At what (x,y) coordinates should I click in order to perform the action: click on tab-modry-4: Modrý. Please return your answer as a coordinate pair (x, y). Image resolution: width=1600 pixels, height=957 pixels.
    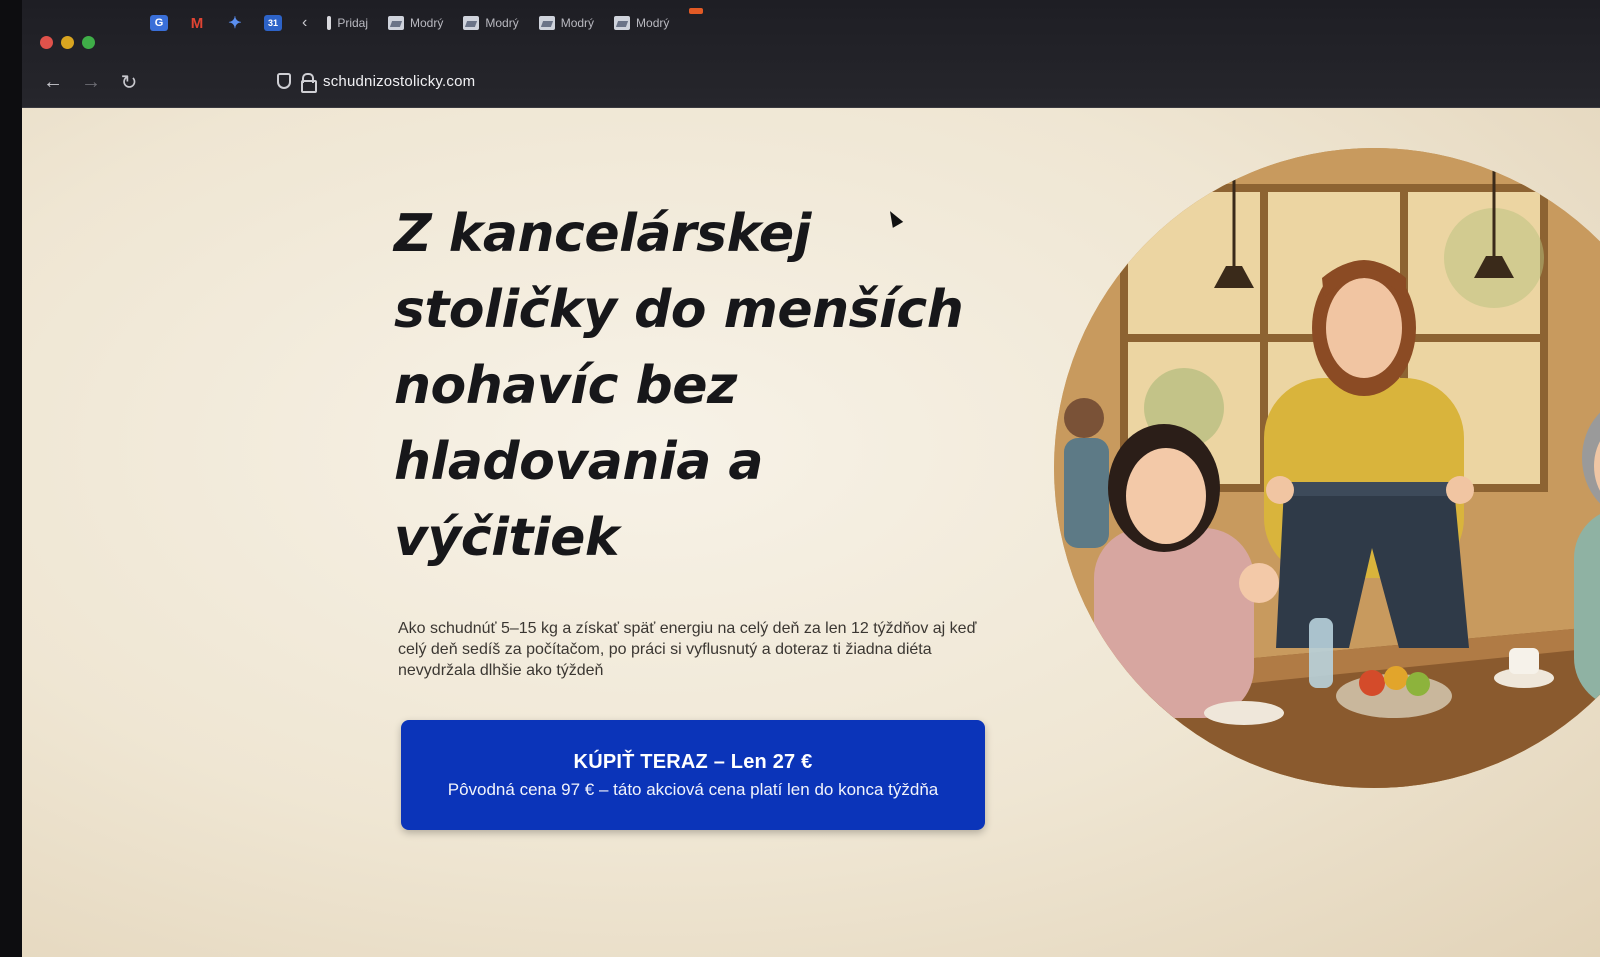
    Looking at the image, I should click on (641, 23).